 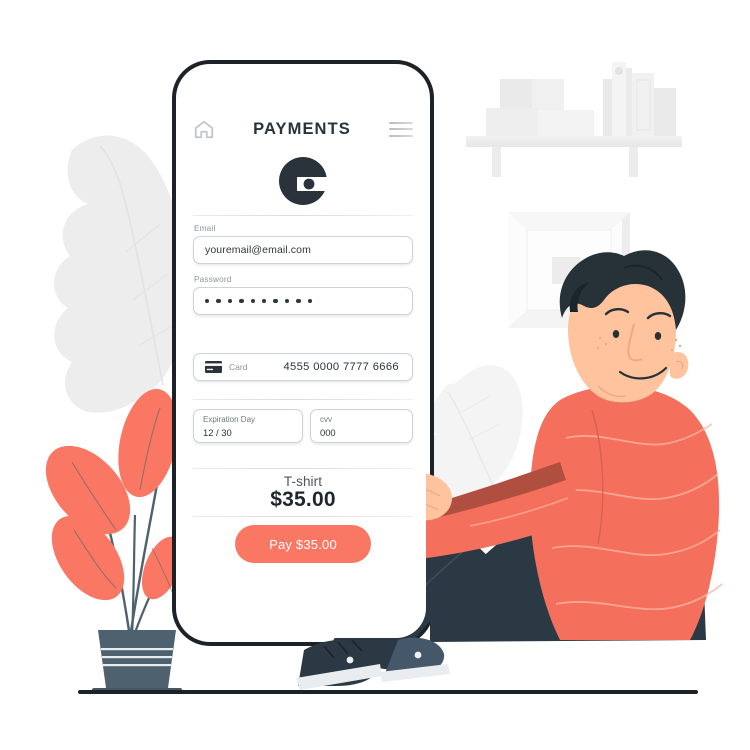 I want to click on credit-card-icon, so click(x=213, y=367).